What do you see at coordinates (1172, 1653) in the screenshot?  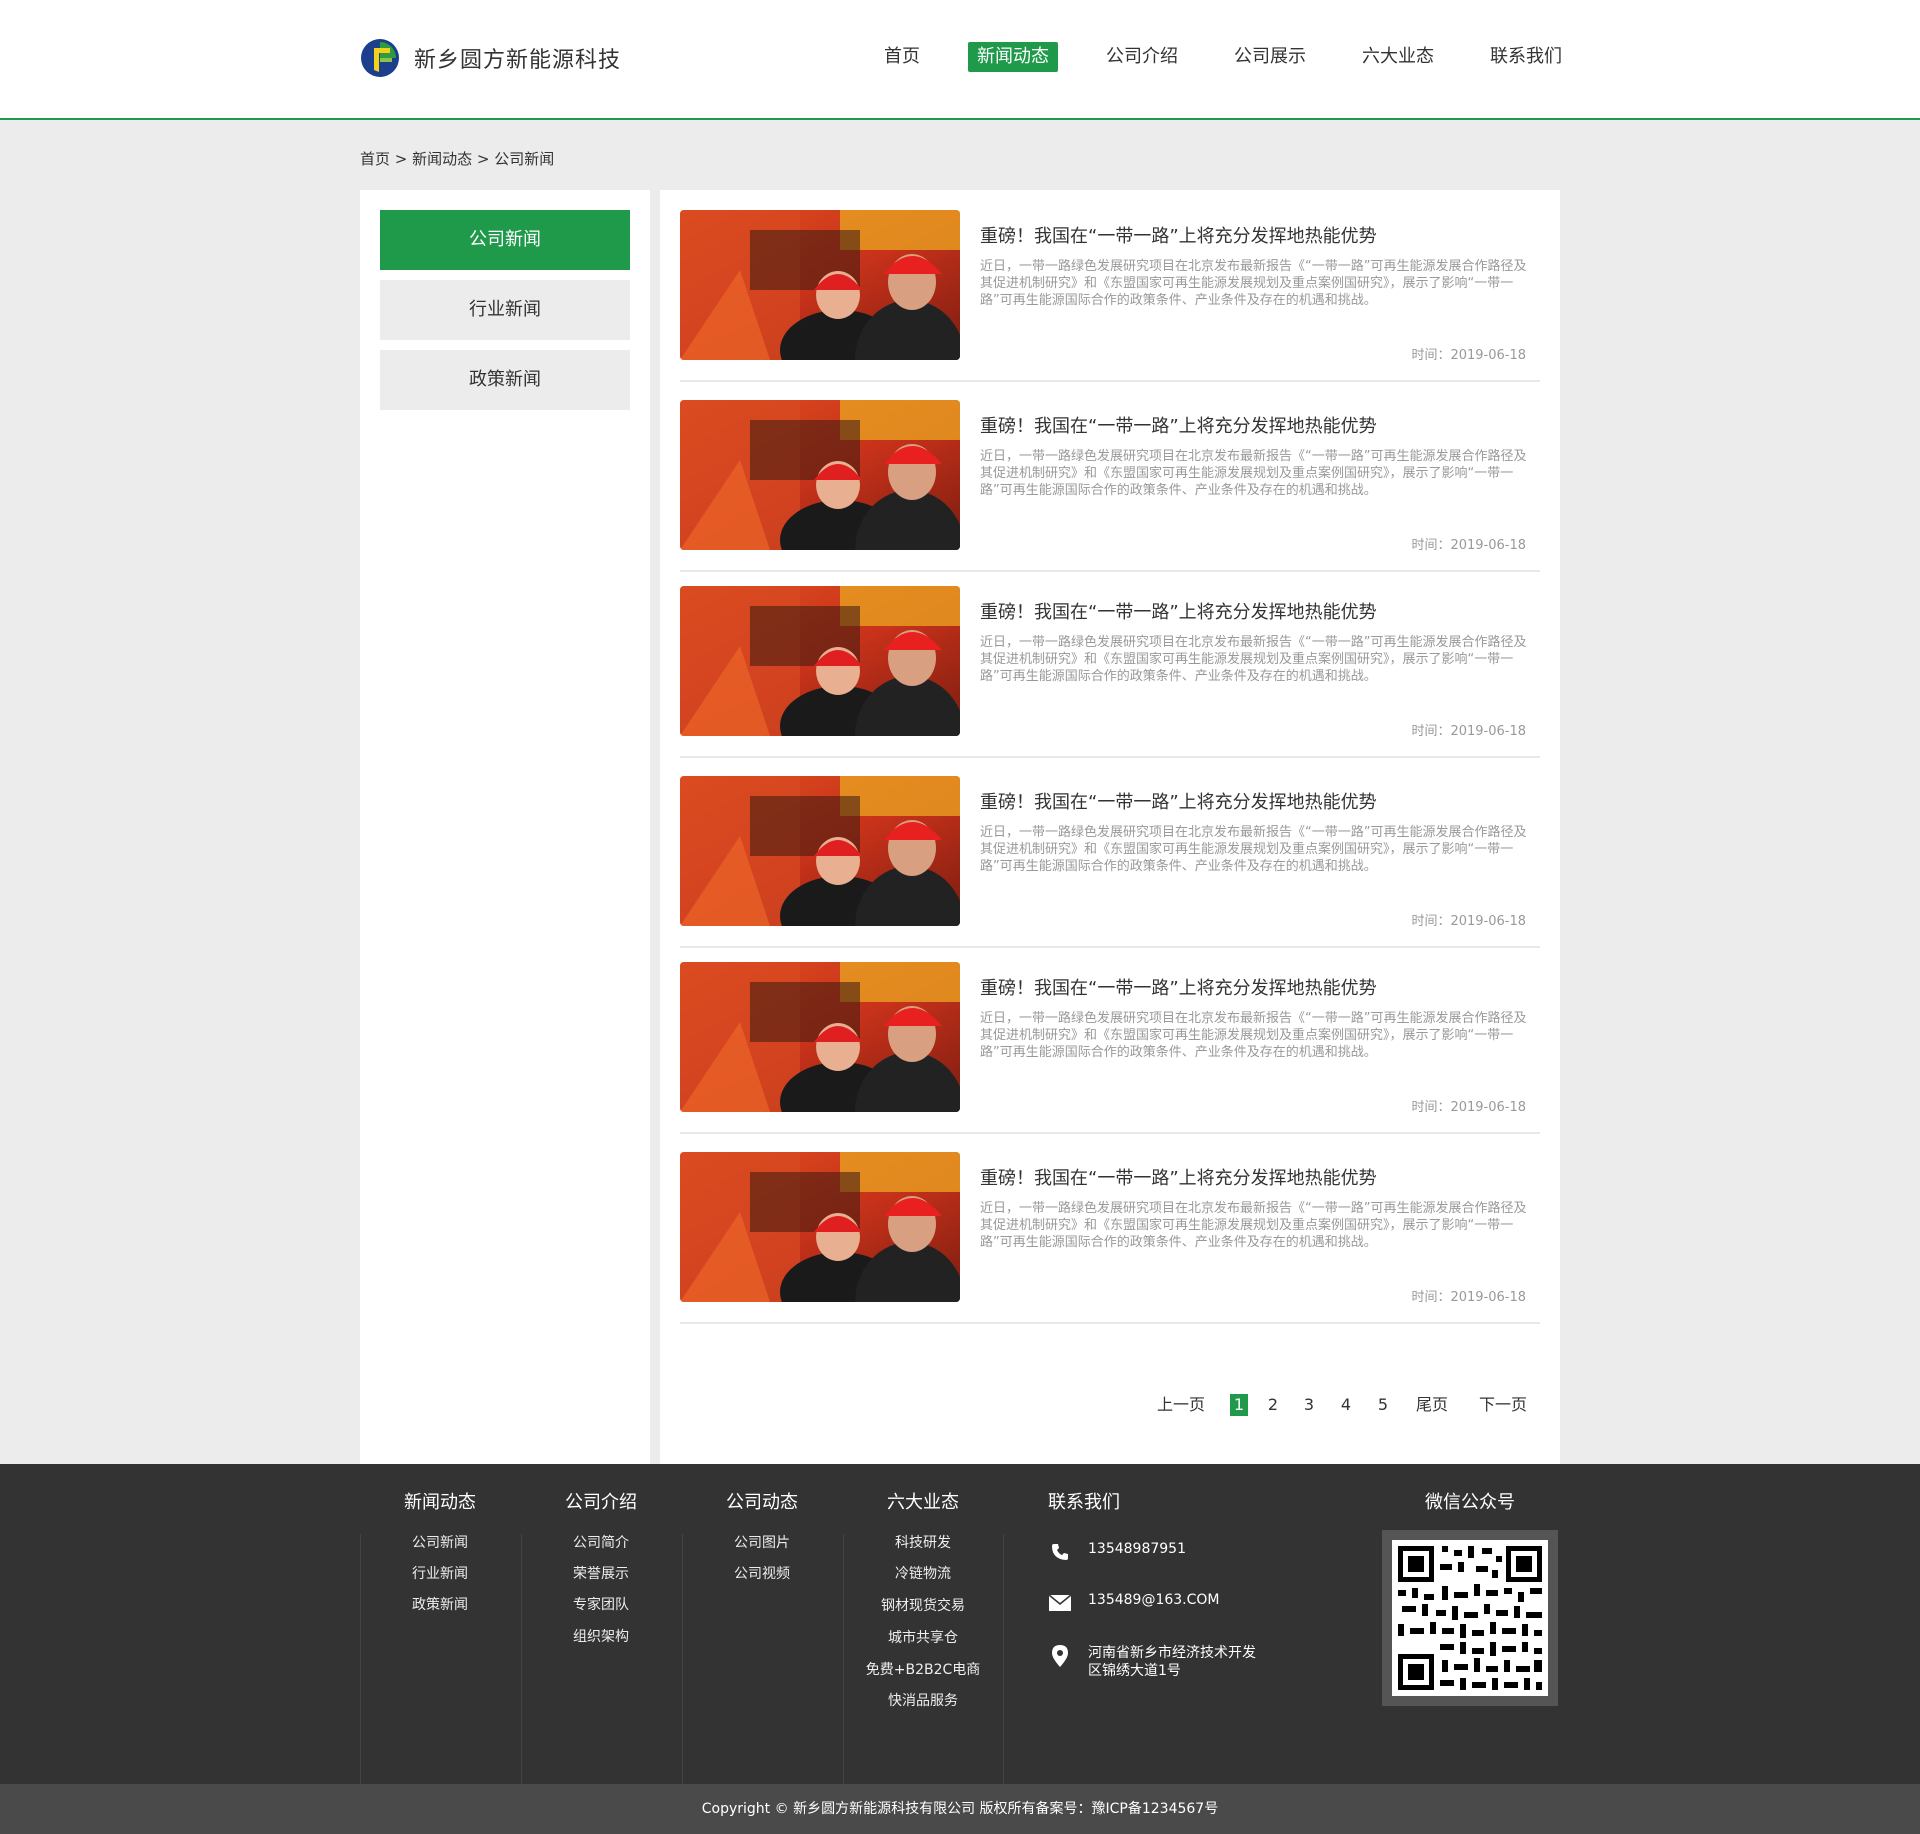 I see `address-line: 河南省新乡市经济技术开发` at bounding box center [1172, 1653].